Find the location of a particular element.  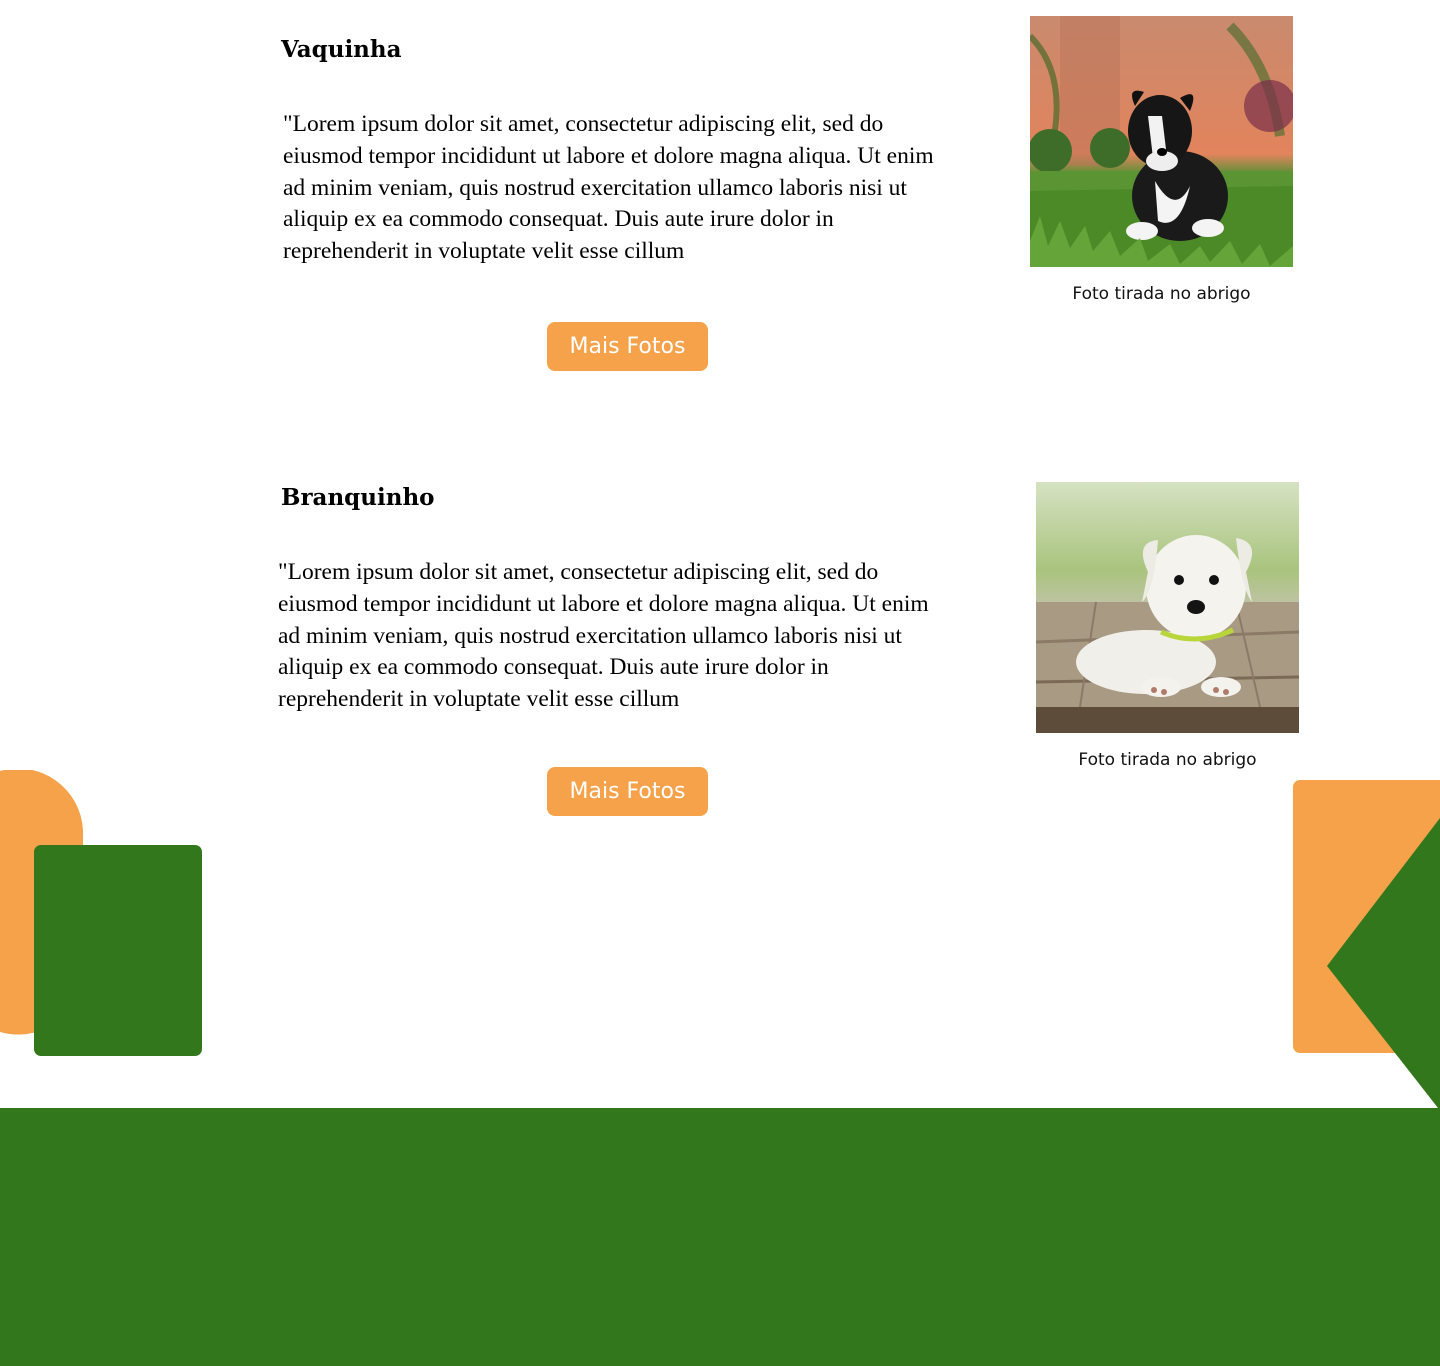

right-decoration is located at coordinates (1366, 944).